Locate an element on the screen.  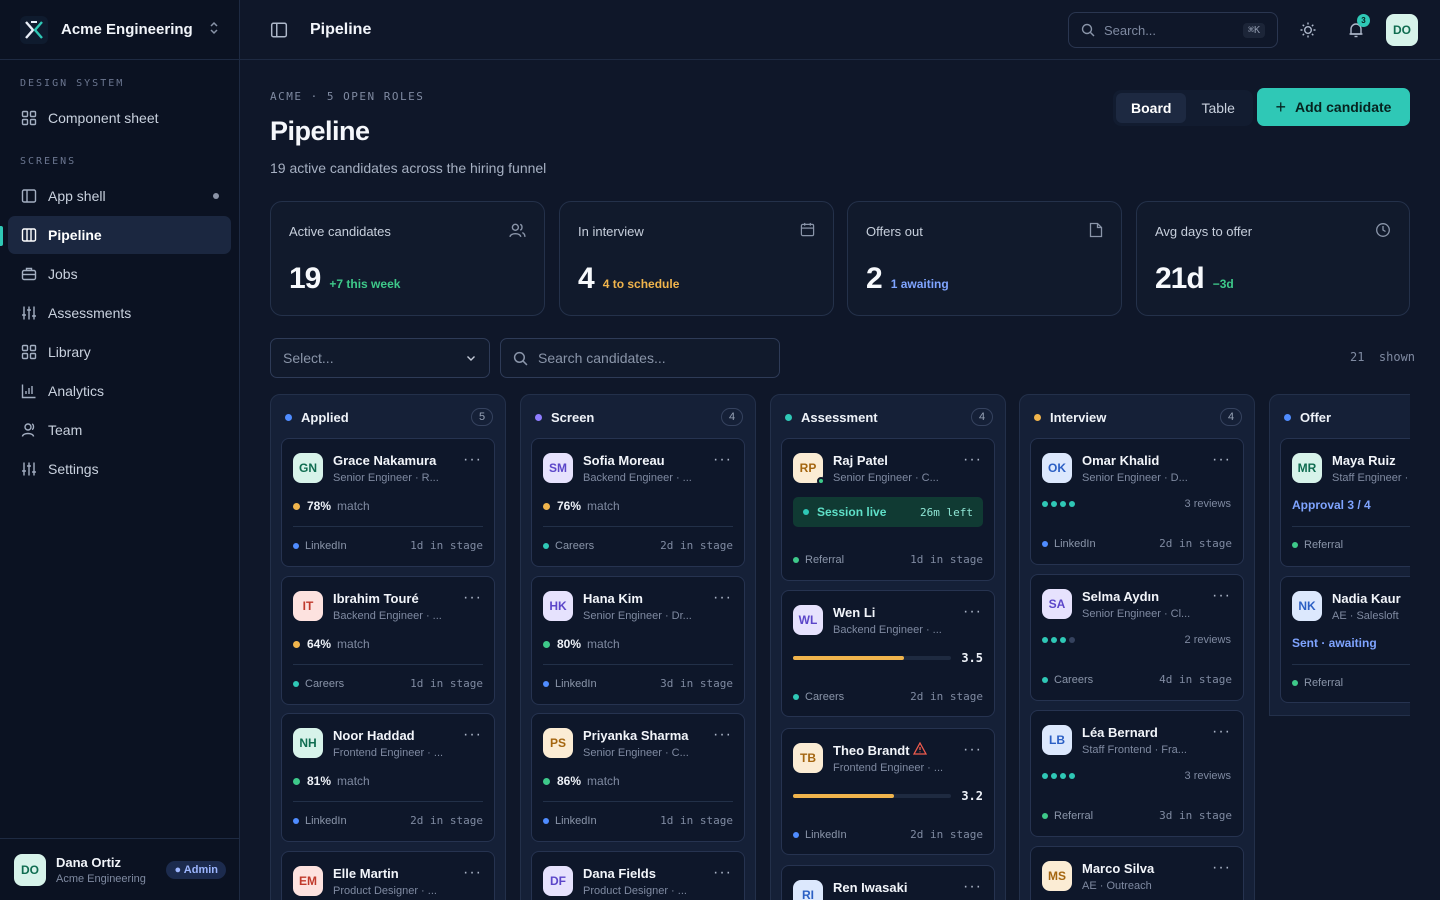
sidebar-item-component-sheet: Component sheet is located at coordinates (119, 118).